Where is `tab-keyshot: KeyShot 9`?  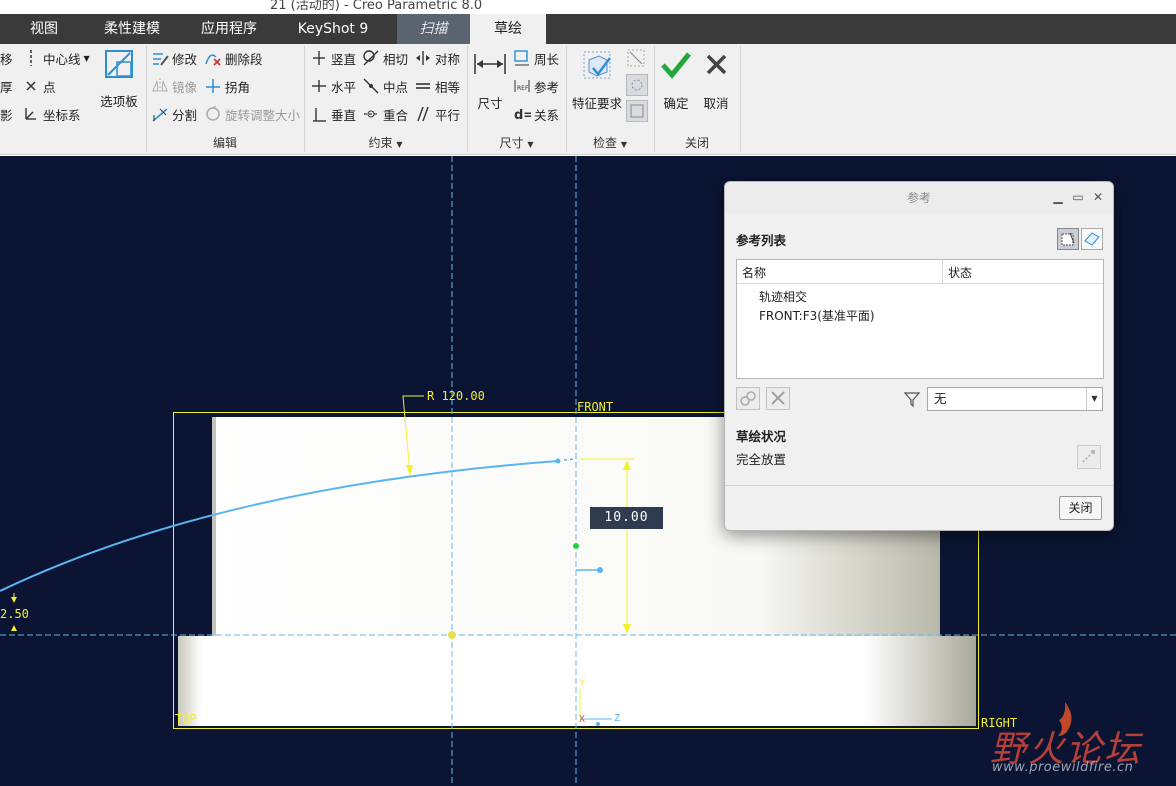 tab-keyshot: KeyShot 9 is located at coordinates (333, 29).